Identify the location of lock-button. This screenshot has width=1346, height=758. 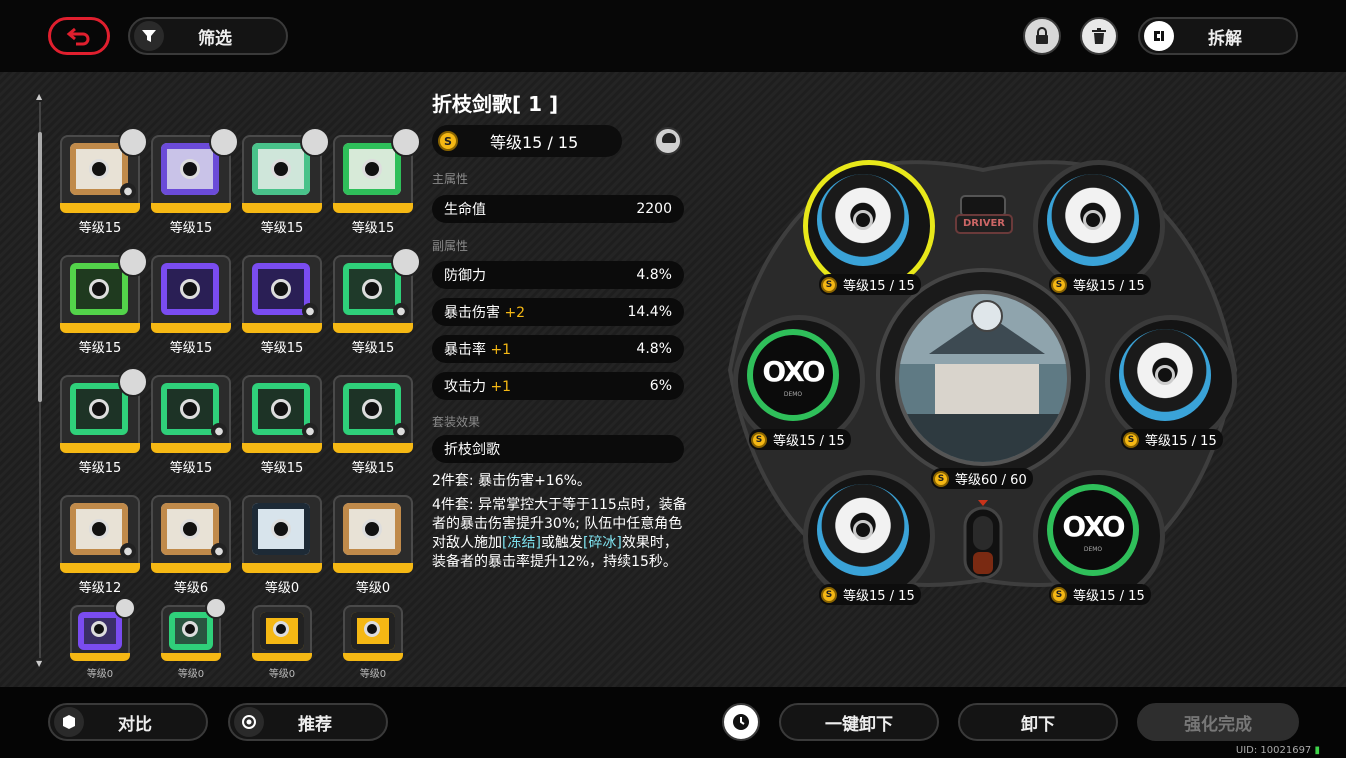
(1042, 36).